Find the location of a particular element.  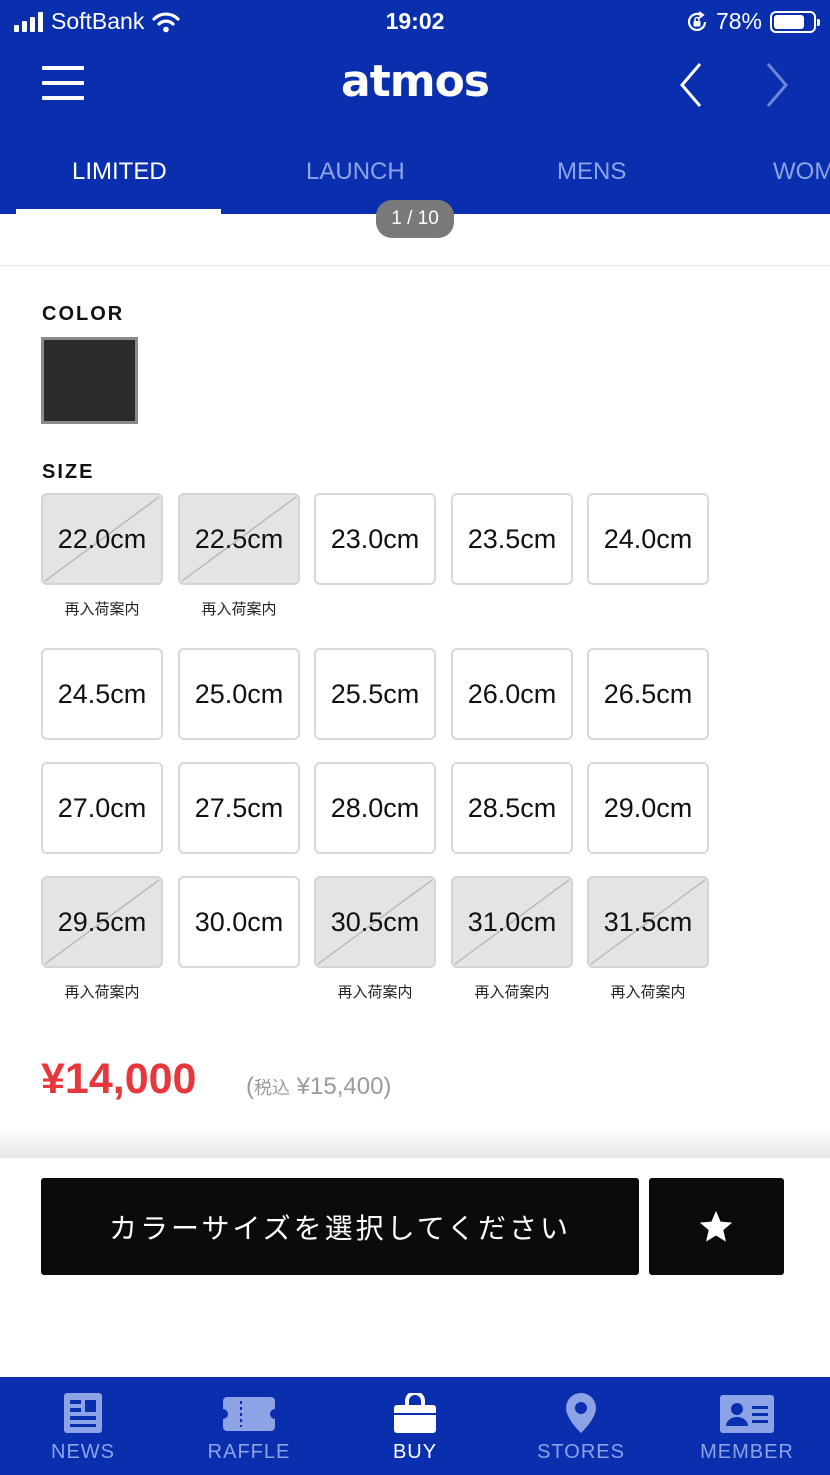

status-right: 78% is located at coordinates (753, 21).